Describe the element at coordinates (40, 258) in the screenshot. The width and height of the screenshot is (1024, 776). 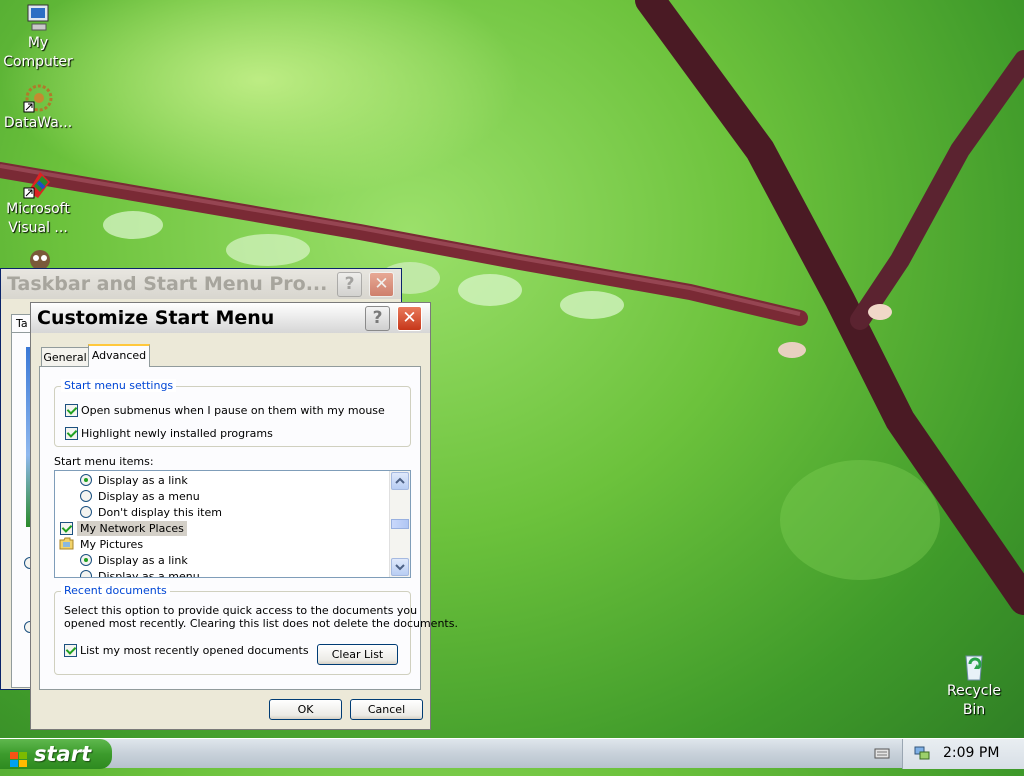
I see `desktop-icon-partial` at that location.